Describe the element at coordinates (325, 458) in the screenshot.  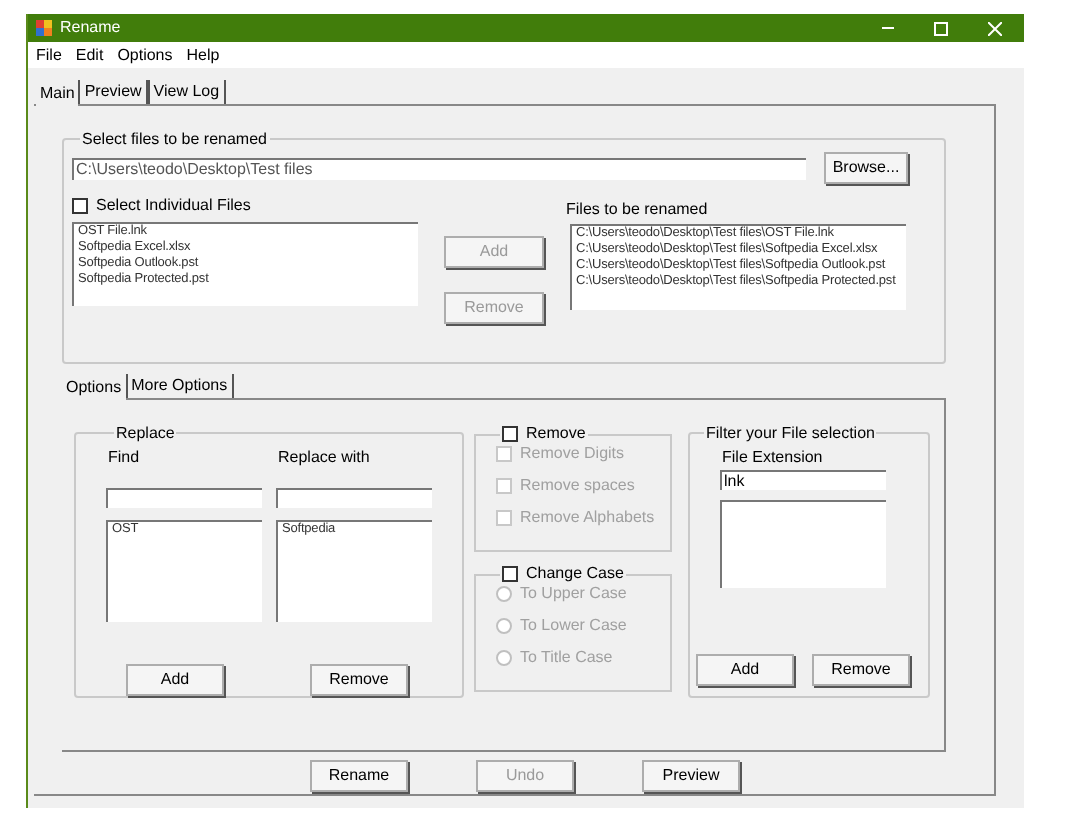
I see `field-label: Replace with` at that location.